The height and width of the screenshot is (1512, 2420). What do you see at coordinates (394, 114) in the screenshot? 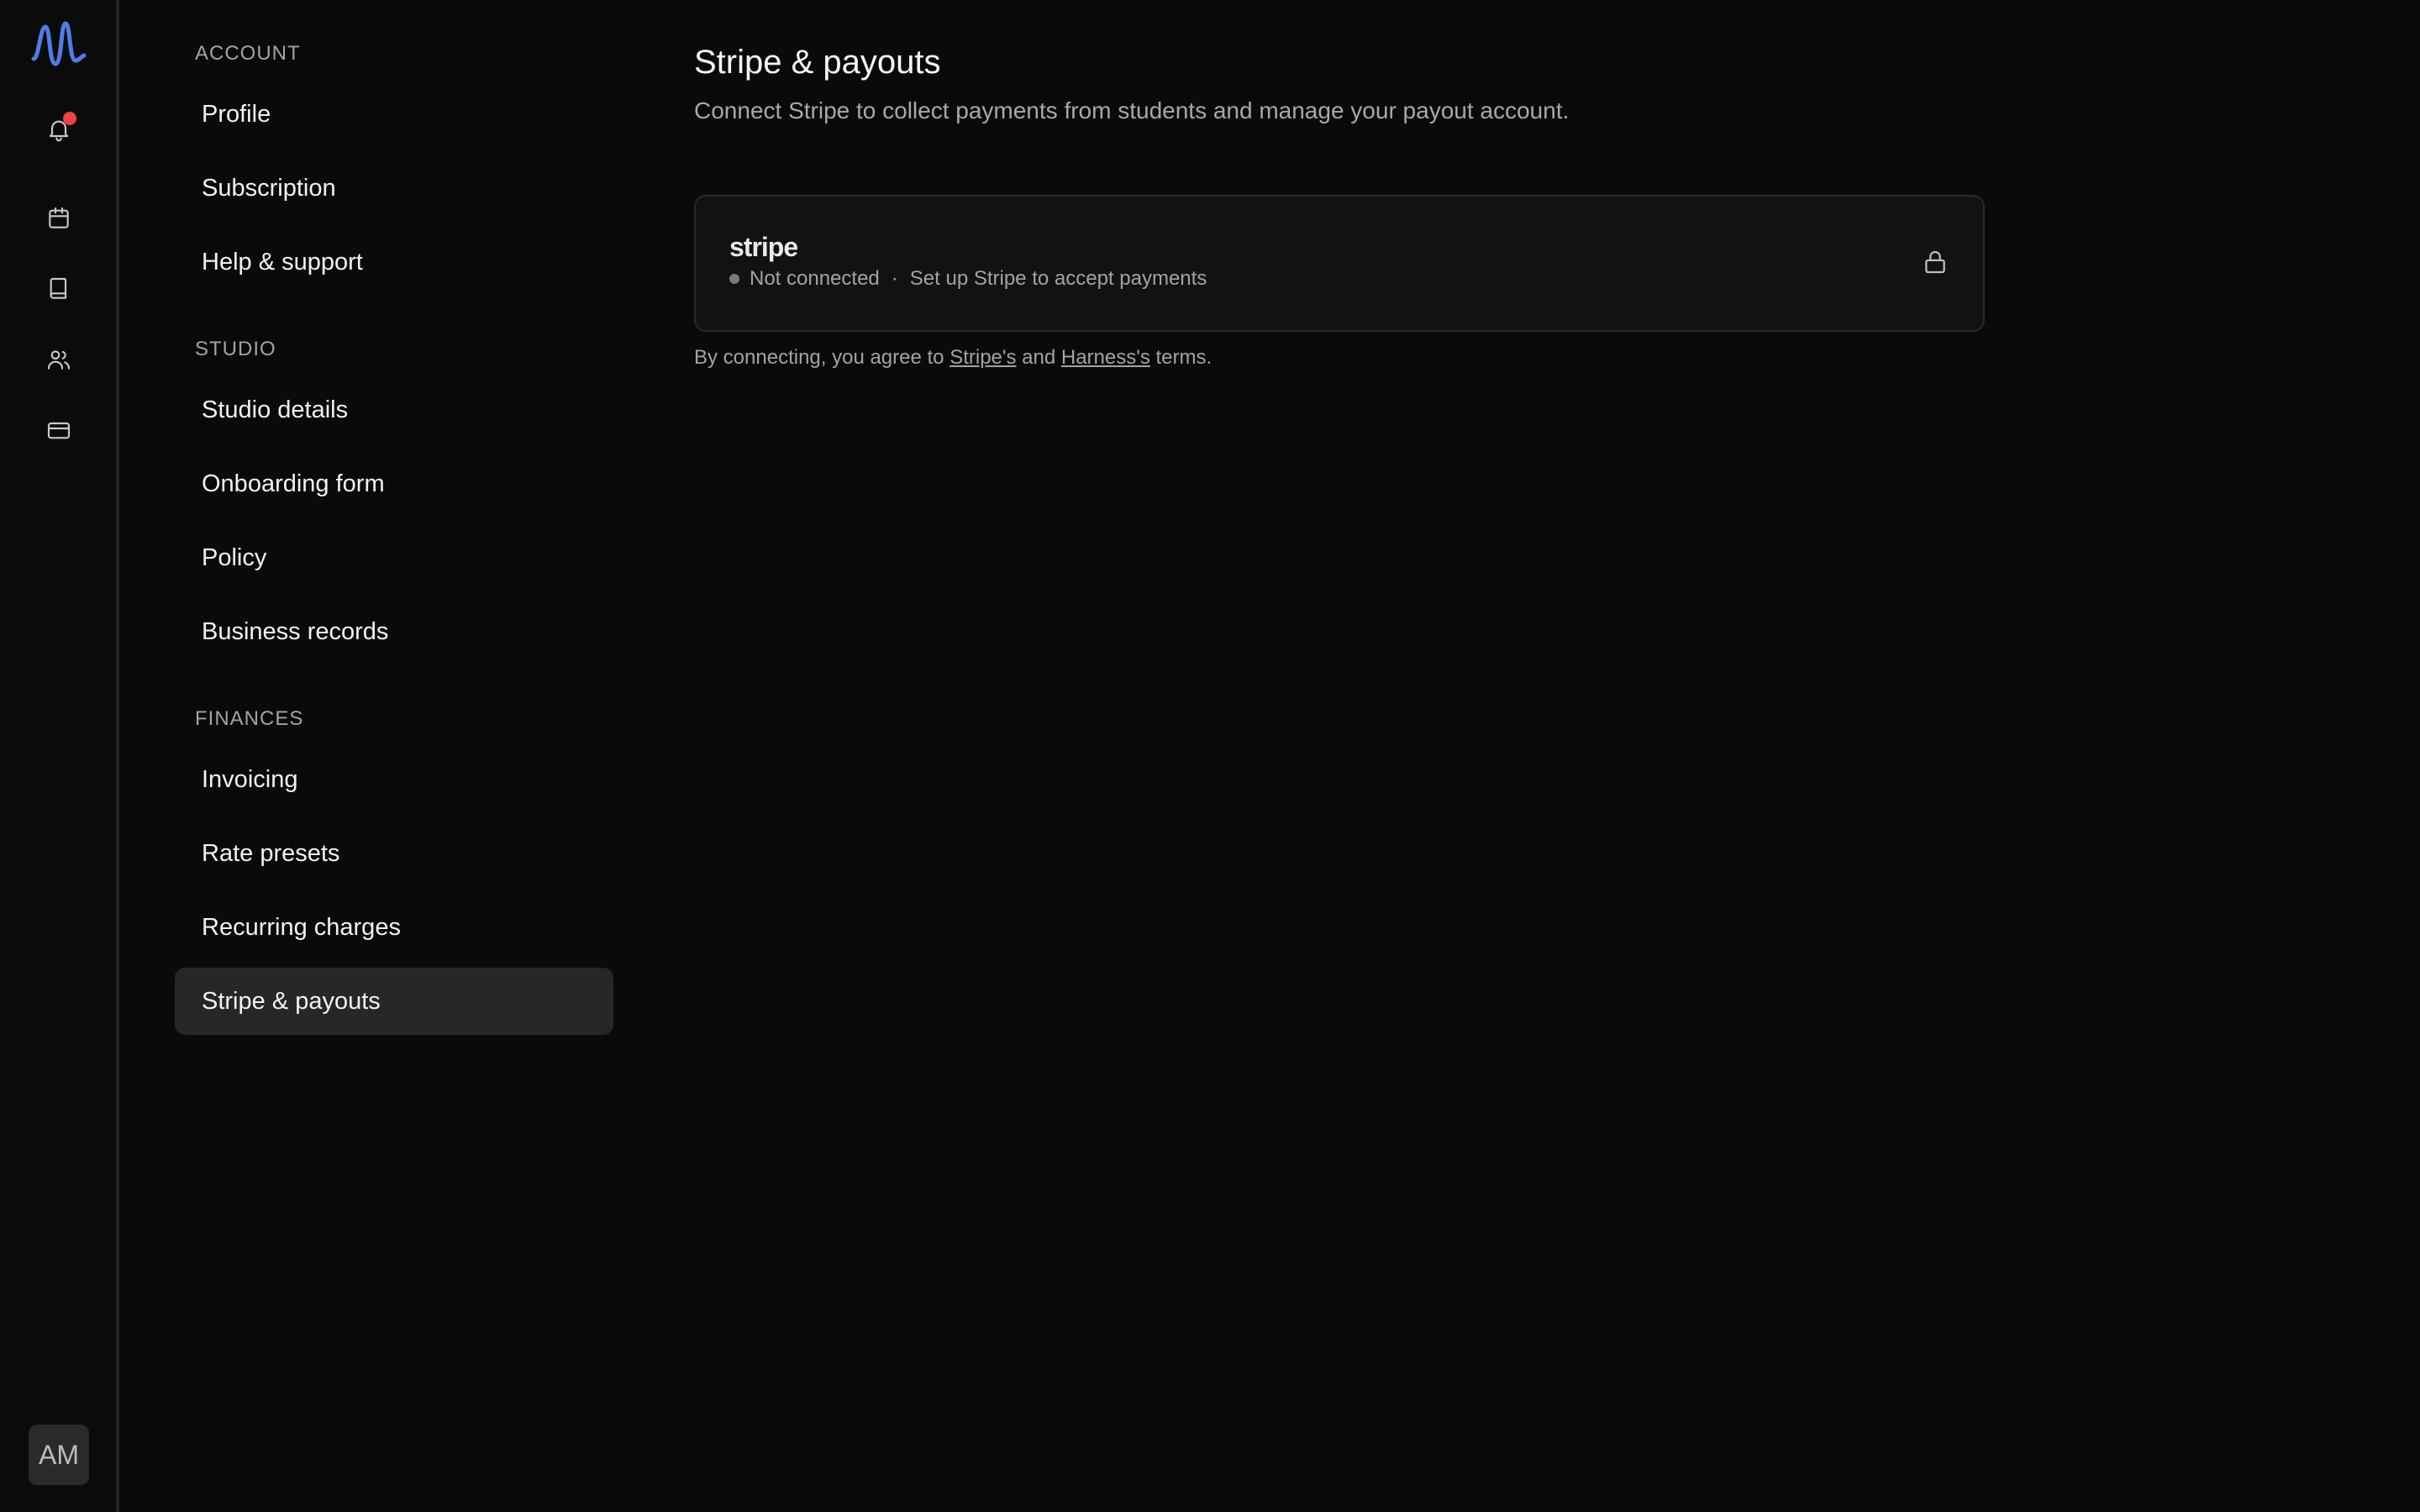
I see `nav-item-profile: Profile` at bounding box center [394, 114].